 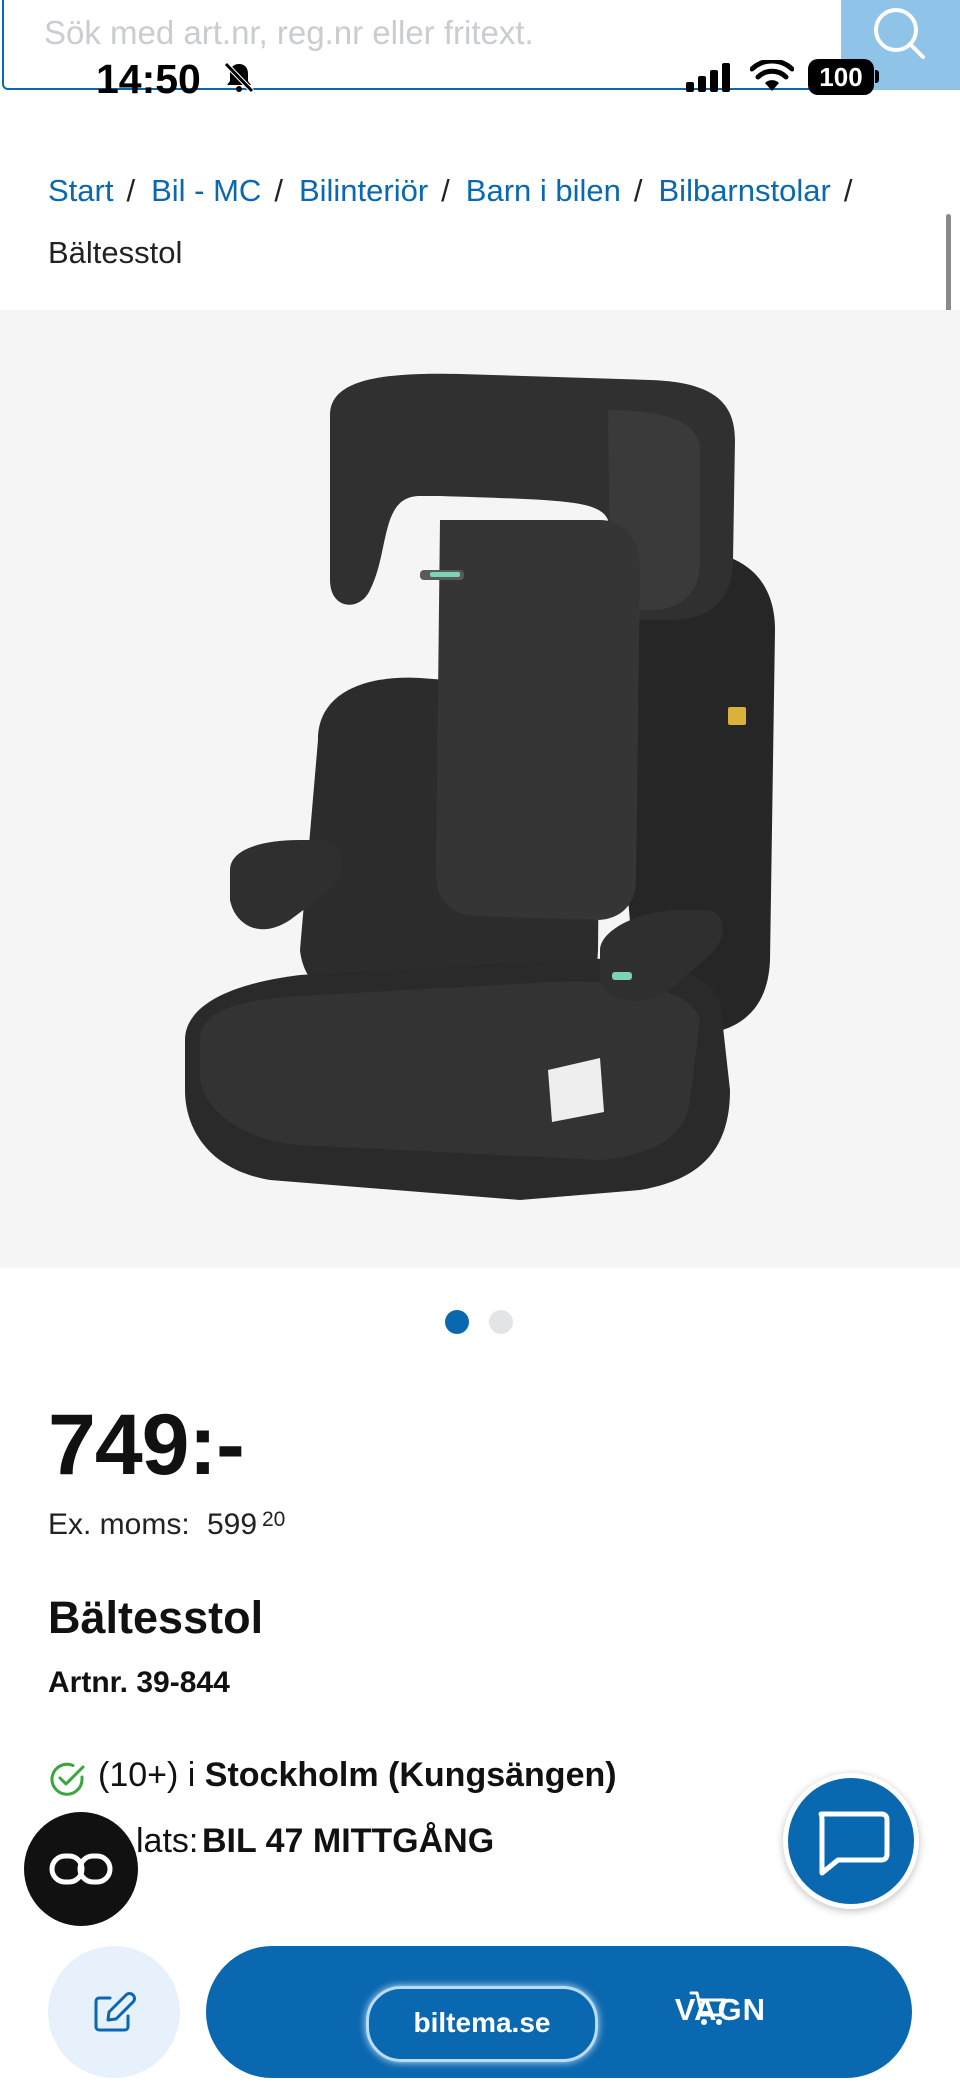 I want to click on breadcrumb-barn-i-bilen: Barn i bilen, so click(x=543, y=190).